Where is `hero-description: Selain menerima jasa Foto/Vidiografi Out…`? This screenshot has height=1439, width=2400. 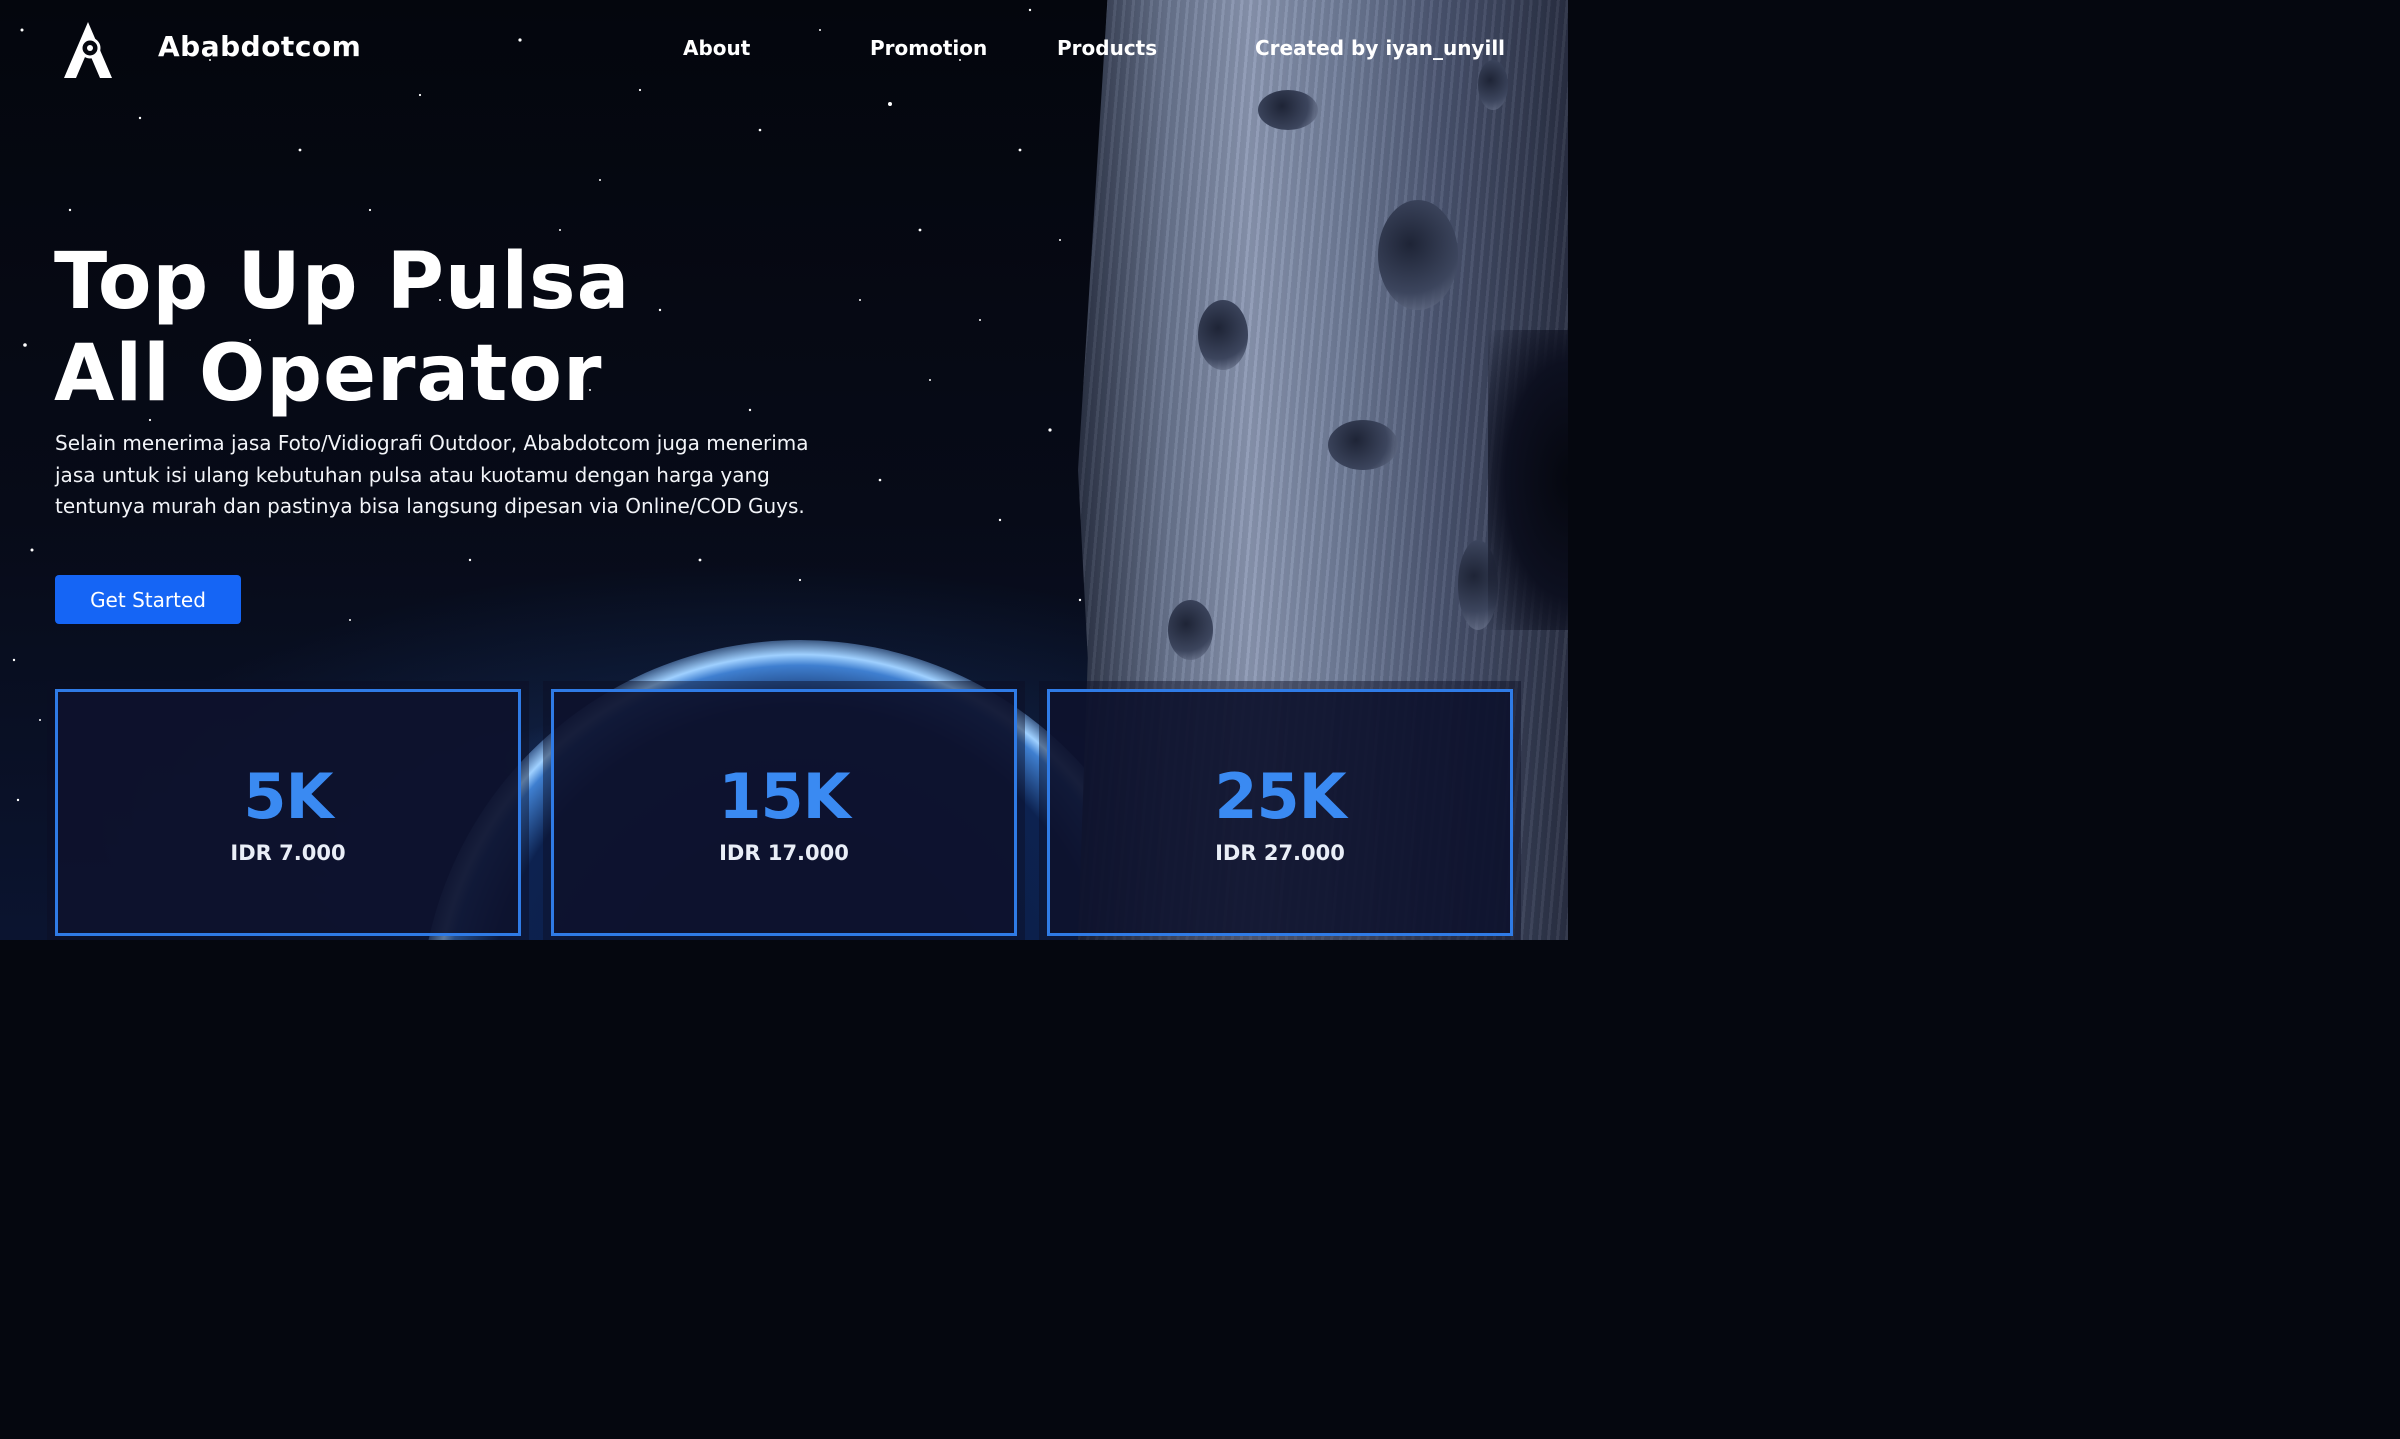 hero-description: Selain menerima jasa Foto/Vidiografi Out… is located at coordinates (432, 474).